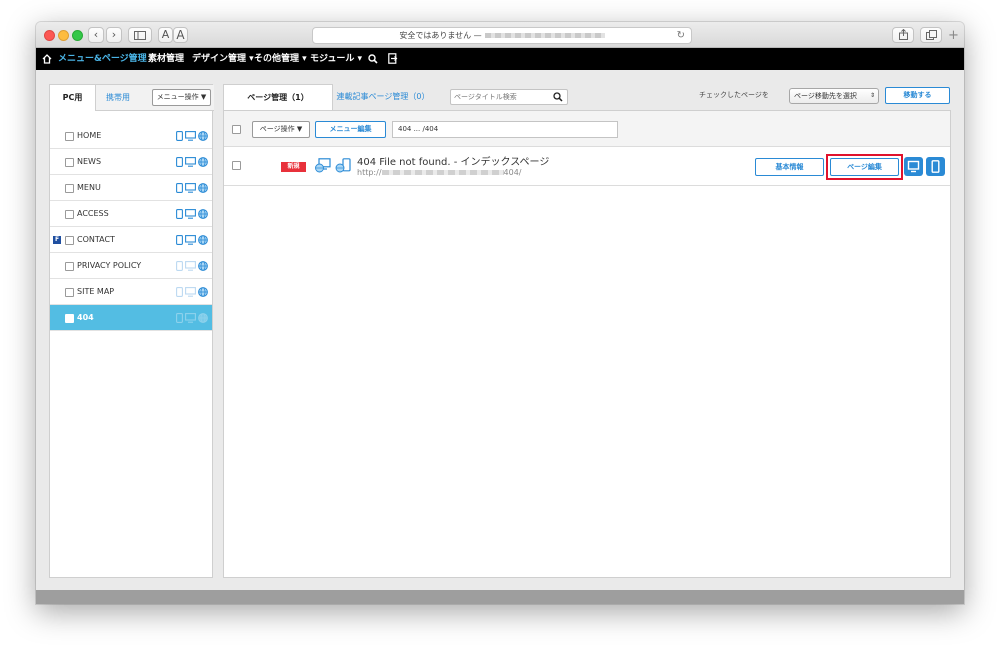 Image resolution: width=1000 pixels, height=652 pixels. What do you see at coordinates (73, 98) in the screenshot?
I see `tab-pc: PC用` at bounding box center [73, 98].